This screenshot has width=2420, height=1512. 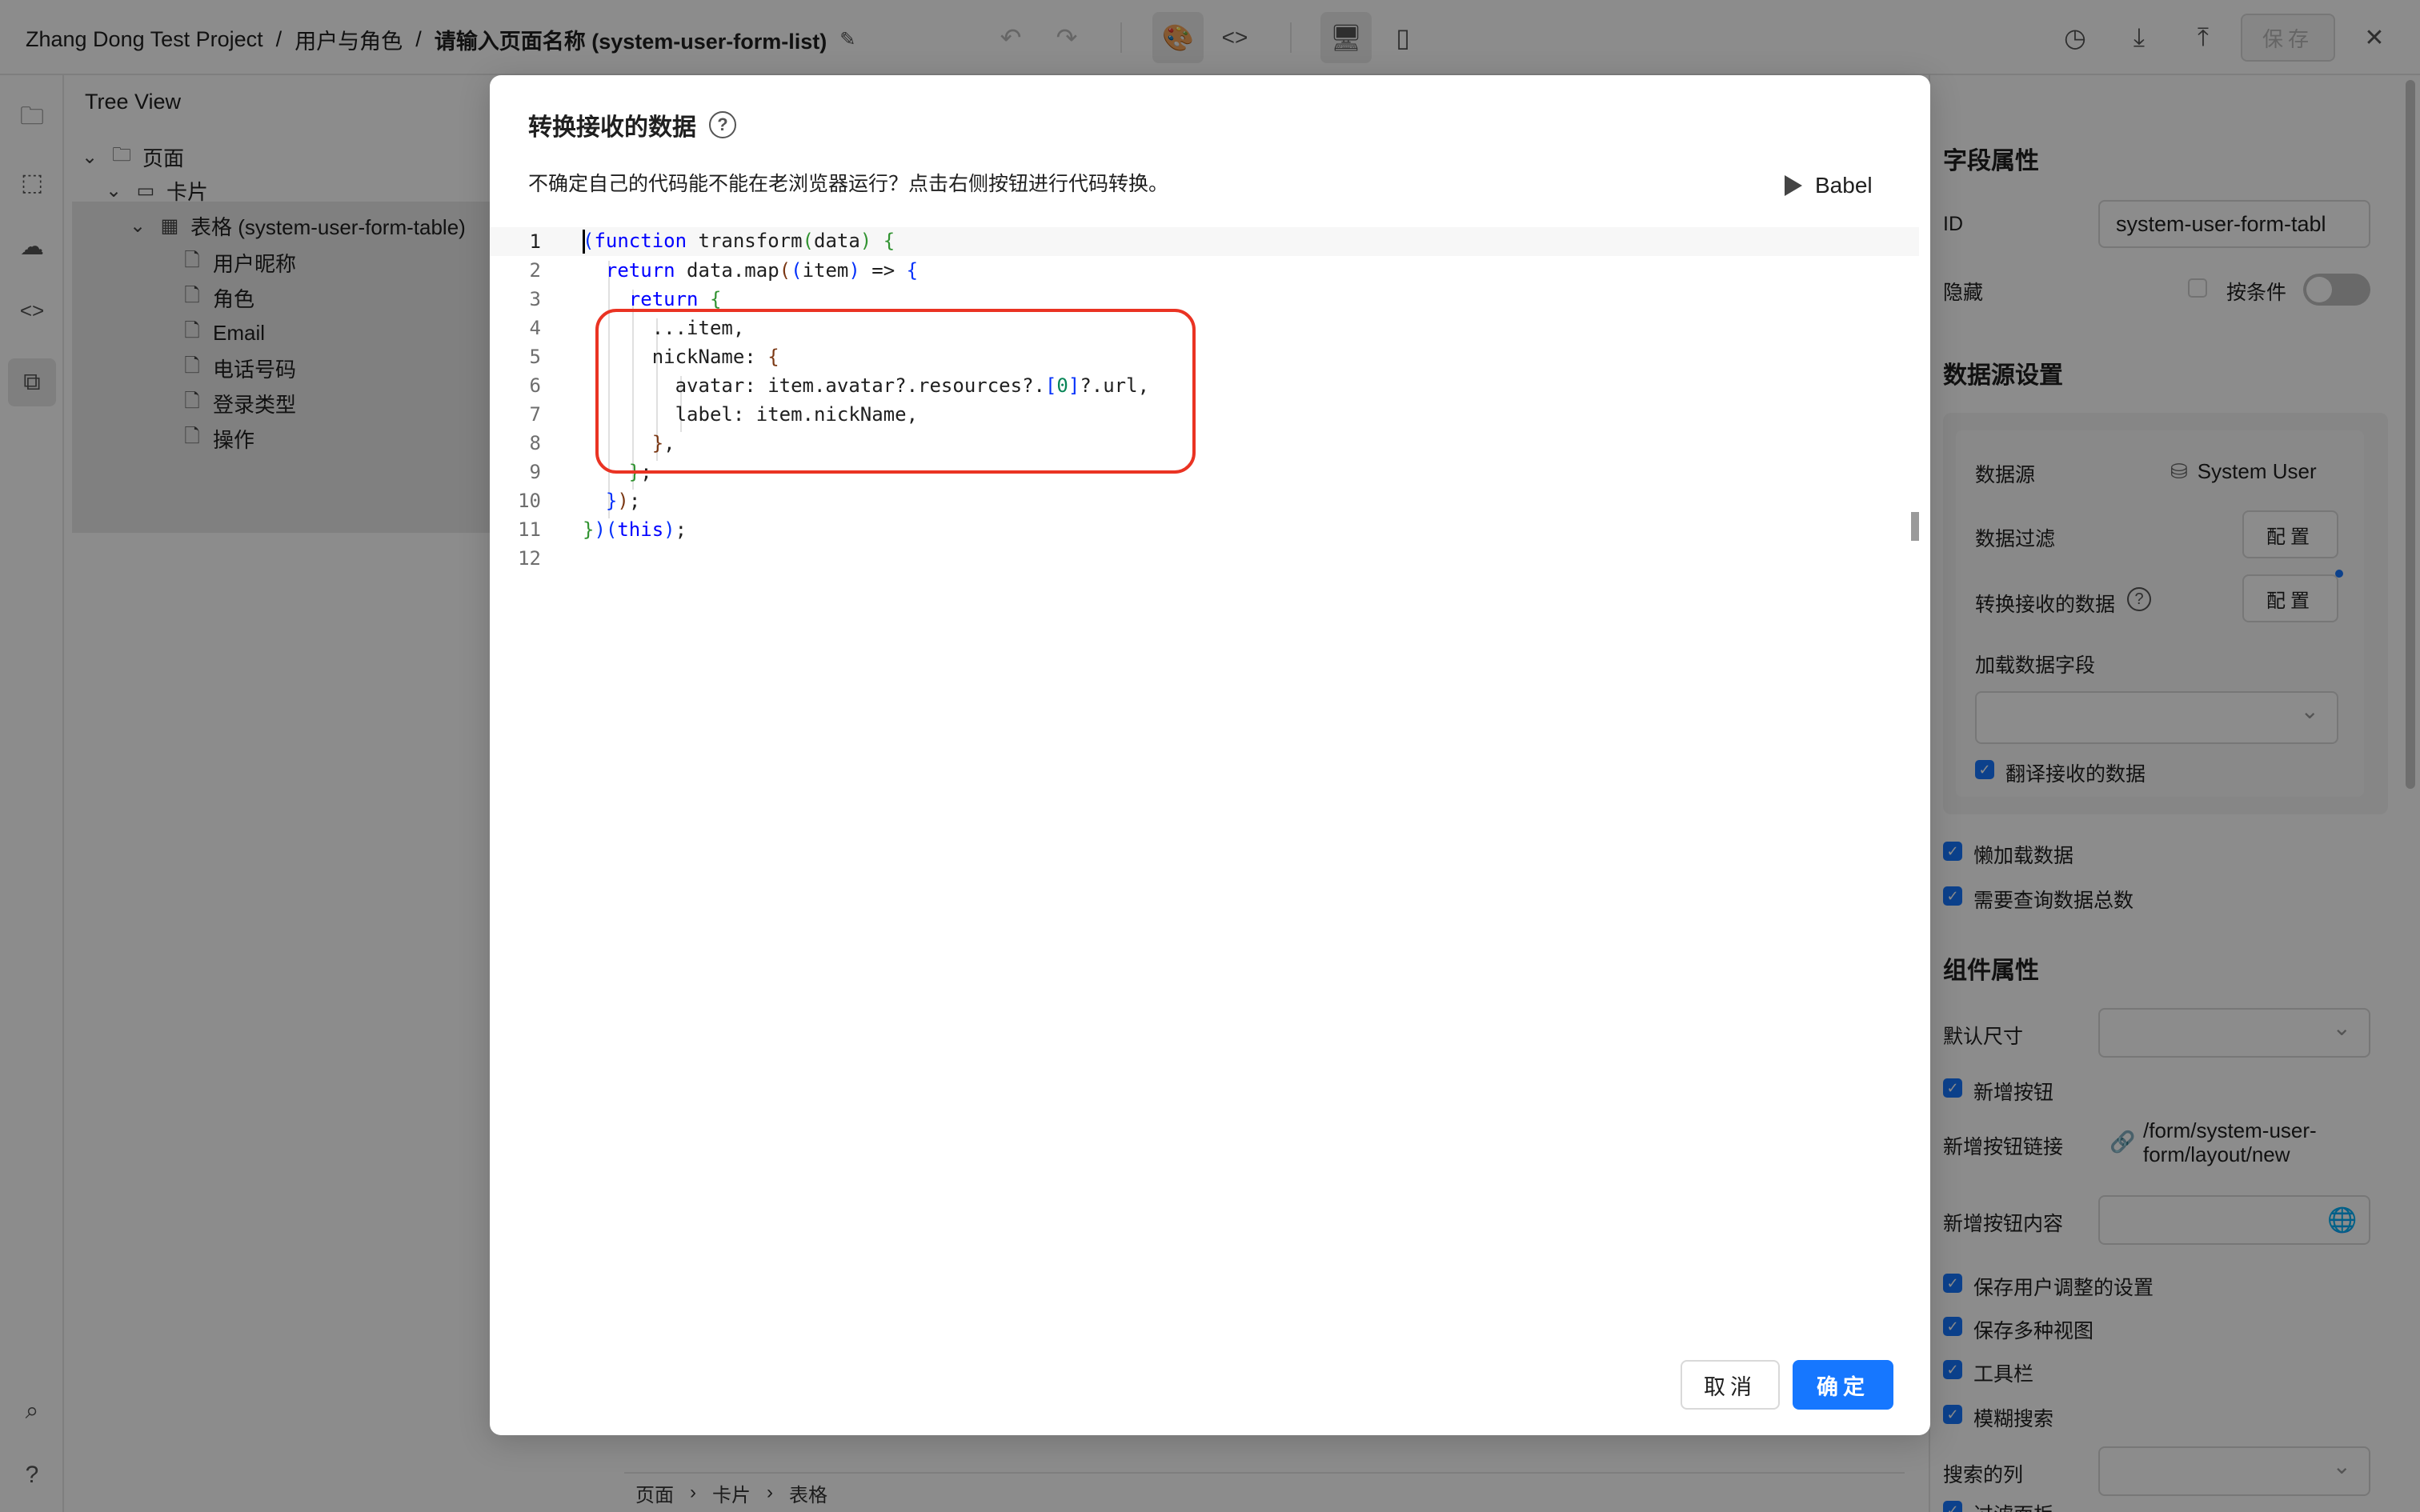 What do you see at coordinates (1829, 185) in the screenshot?
I see `babel-button: Babel` at bounding box center [1829, 185].